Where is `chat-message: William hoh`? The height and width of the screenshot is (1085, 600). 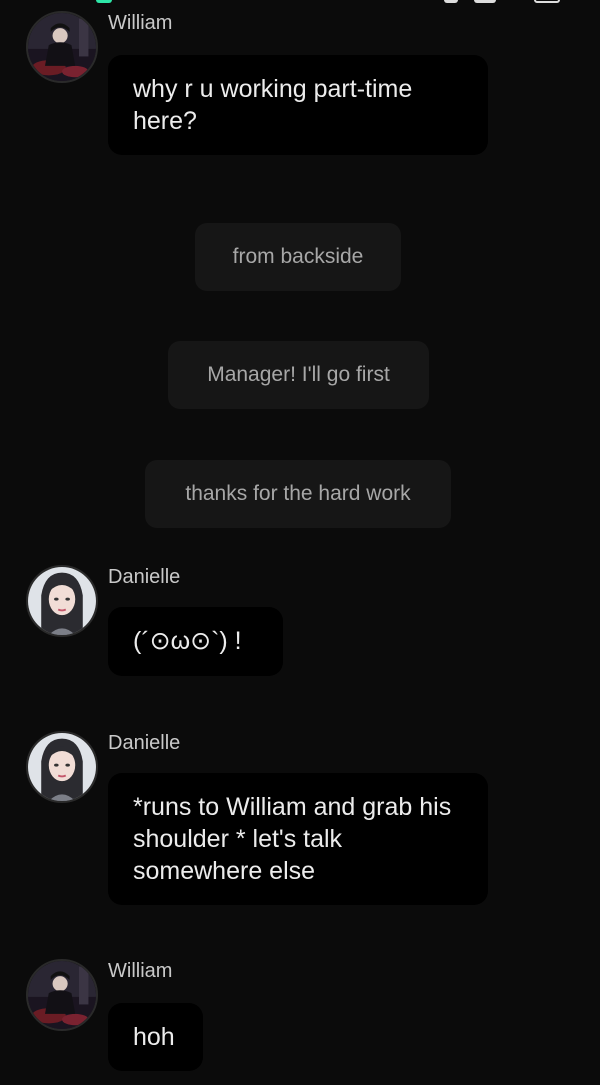 chat-message: William hoh is located at coordinates (306, 1016).